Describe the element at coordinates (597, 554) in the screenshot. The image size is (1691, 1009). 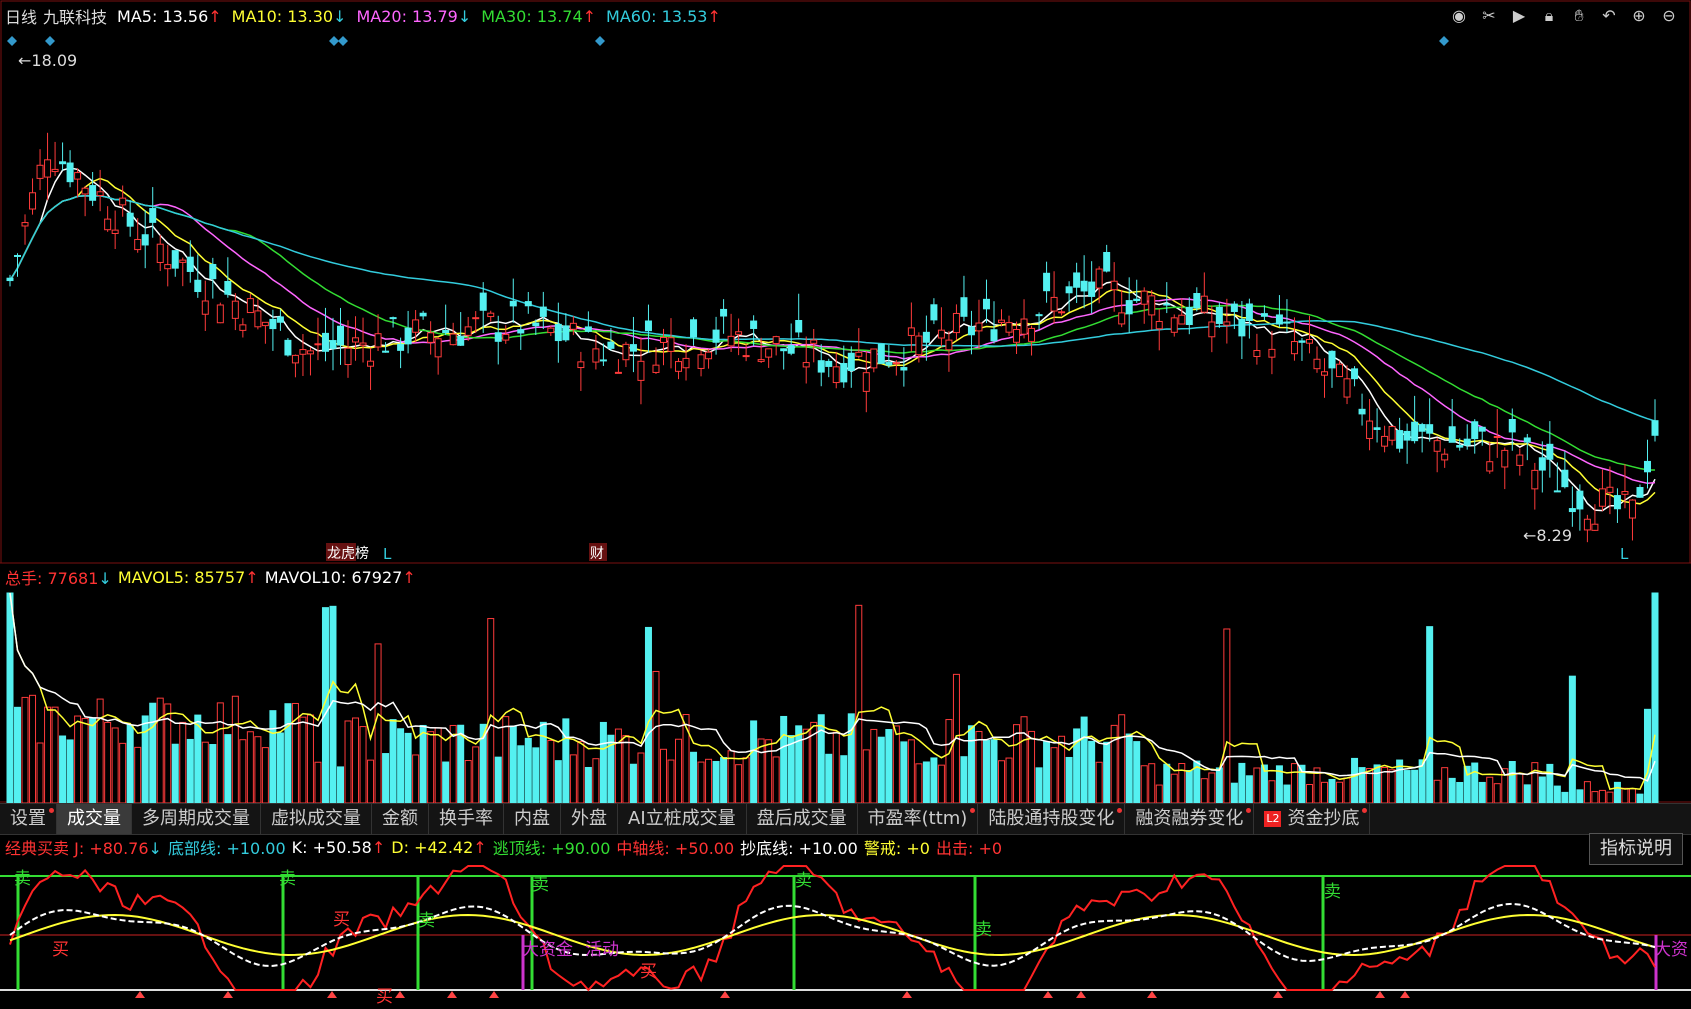
I see `finance-tag: 财` at that location.